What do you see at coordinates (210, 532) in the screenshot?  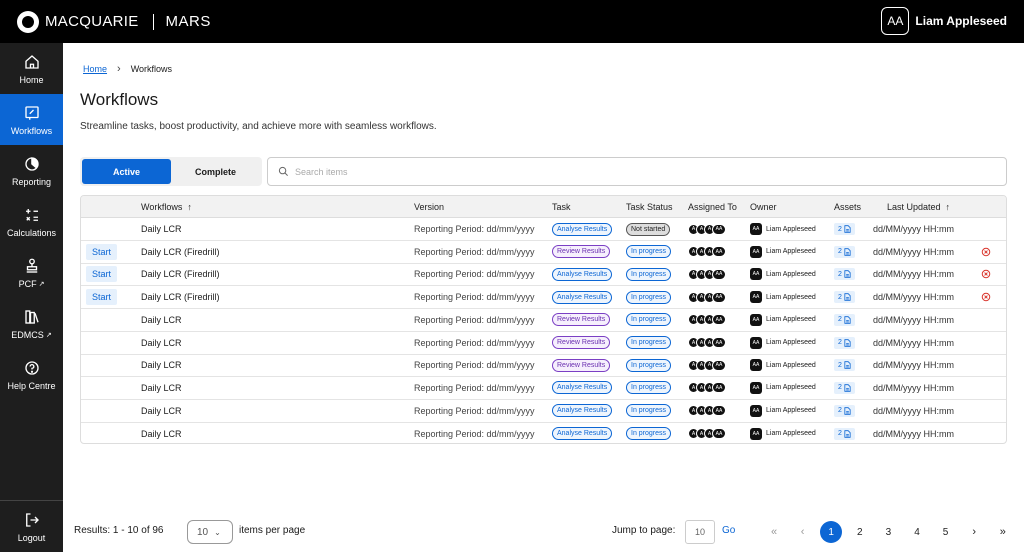 I see `items-per-page-select: 10 ⌄` at bounding box center [210, 532].